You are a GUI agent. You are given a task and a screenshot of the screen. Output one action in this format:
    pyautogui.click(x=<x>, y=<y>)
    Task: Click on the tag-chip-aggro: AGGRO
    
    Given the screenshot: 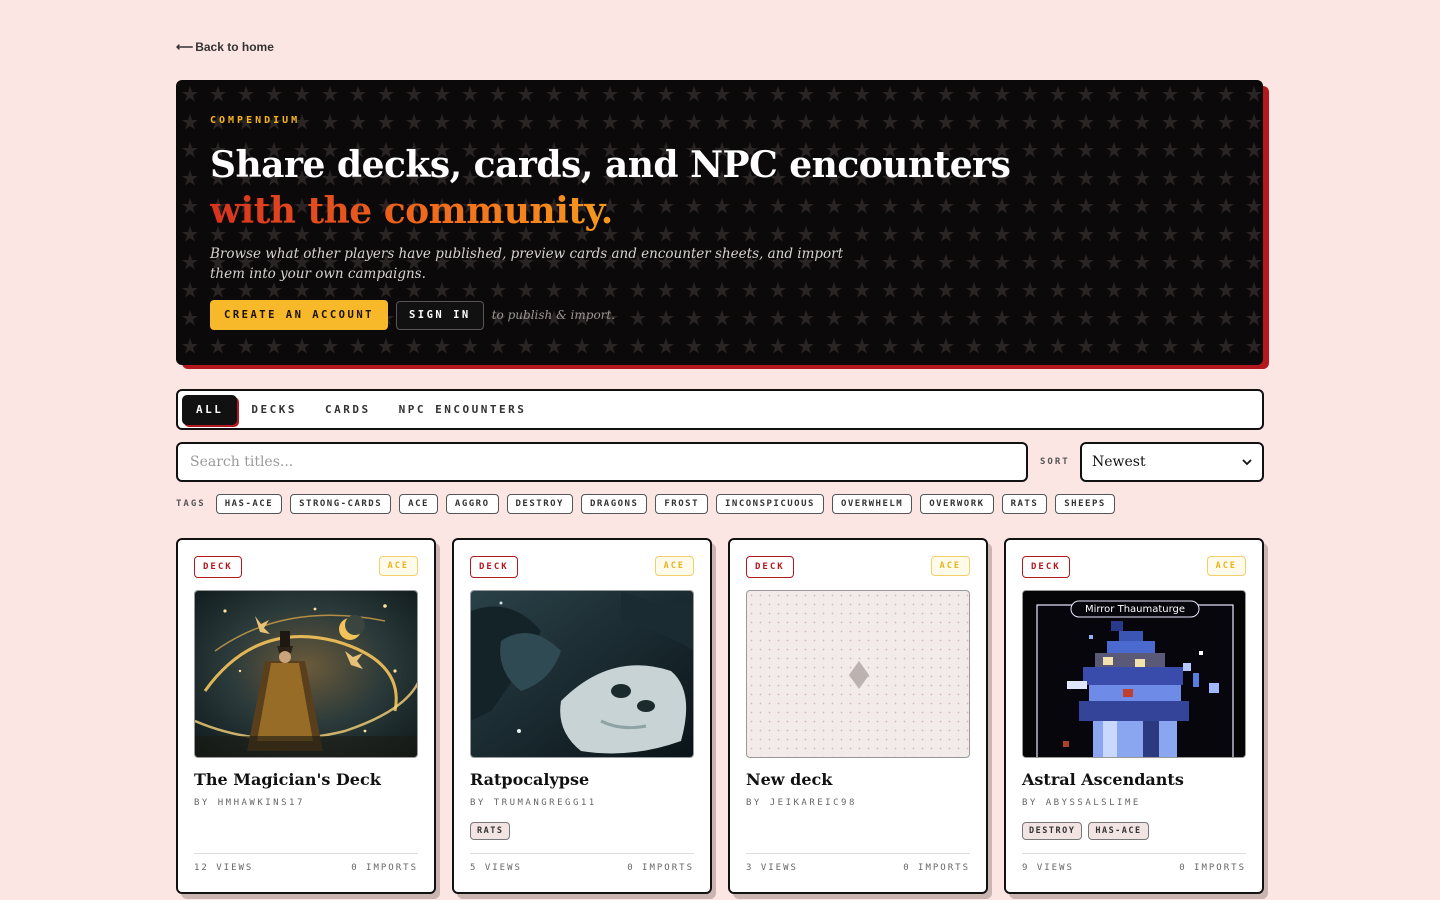 What is the action you would take?
    pyautogui.click(x=472, y=504)
    